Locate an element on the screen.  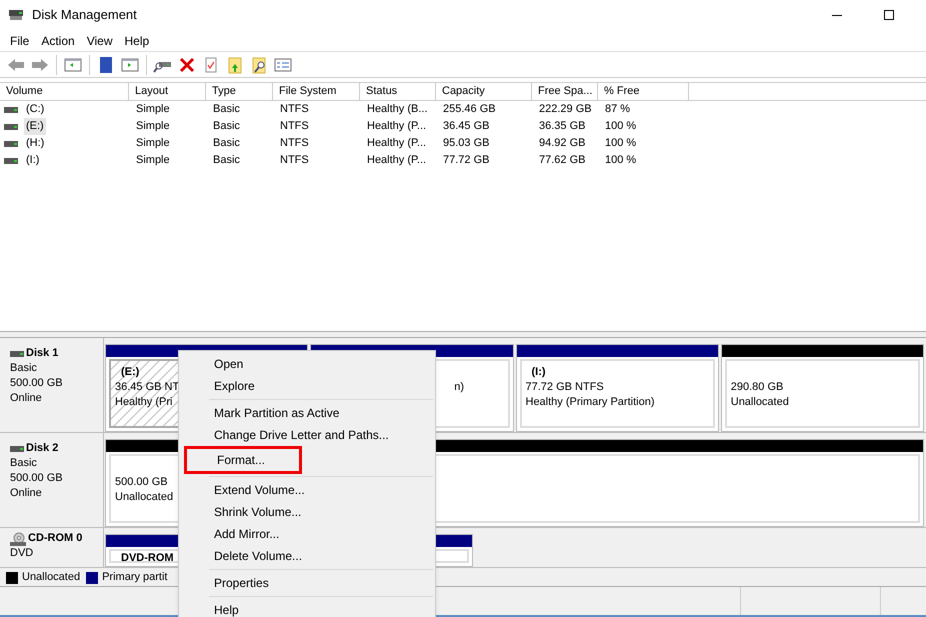
table-cell-text: 36.45 GB is located at coordinates (466, 126).